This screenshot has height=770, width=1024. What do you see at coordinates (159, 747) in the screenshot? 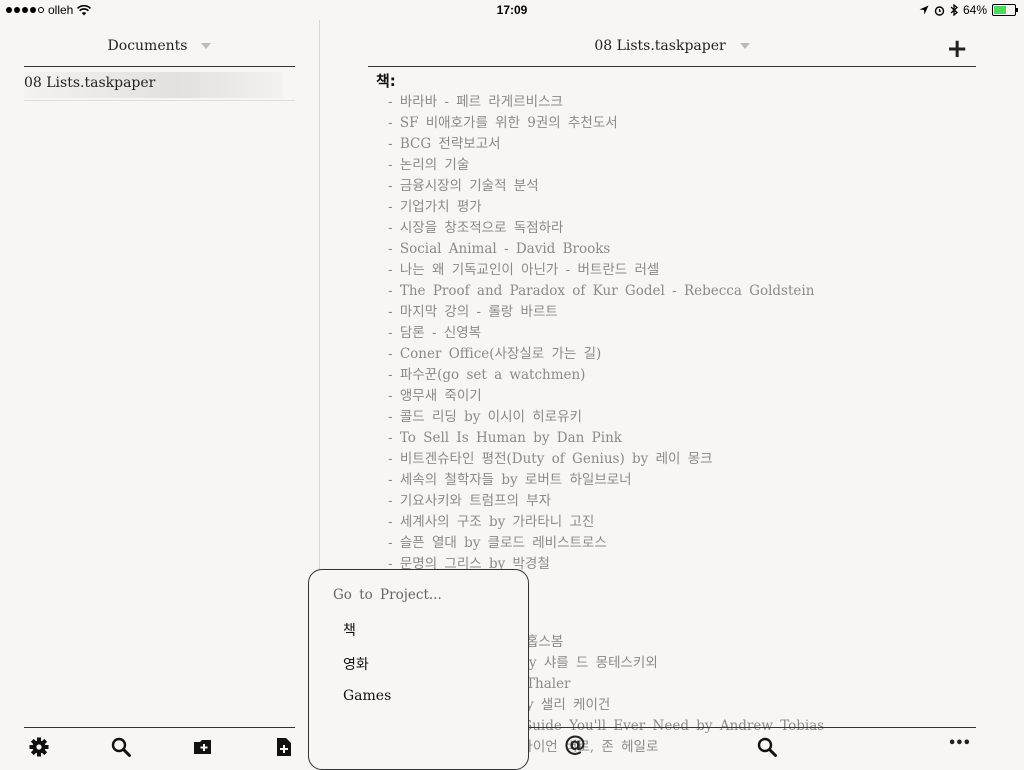
I see `sidebar-toolbar` at bounding box center [159, 747].